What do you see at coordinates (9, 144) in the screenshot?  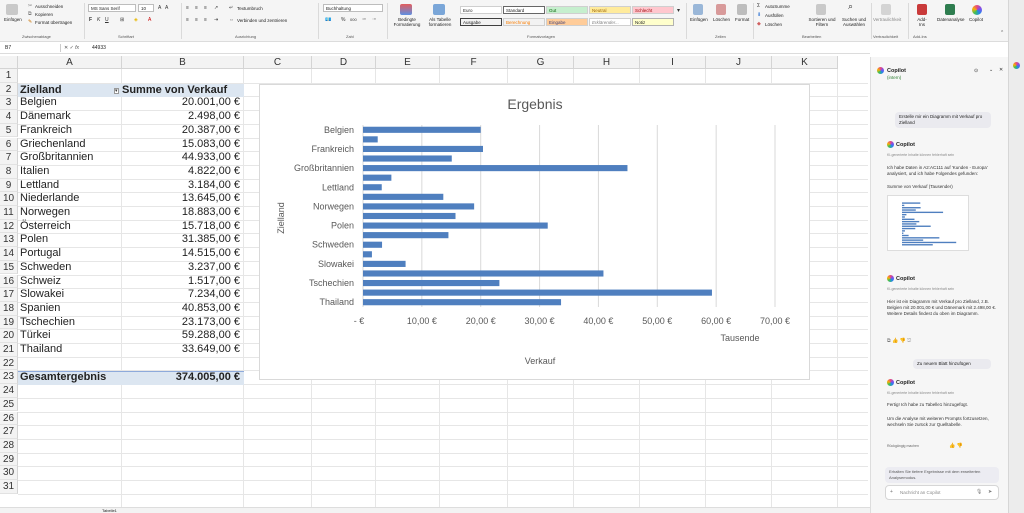 I see `row-header: 6` at bounding box center [9, 144].